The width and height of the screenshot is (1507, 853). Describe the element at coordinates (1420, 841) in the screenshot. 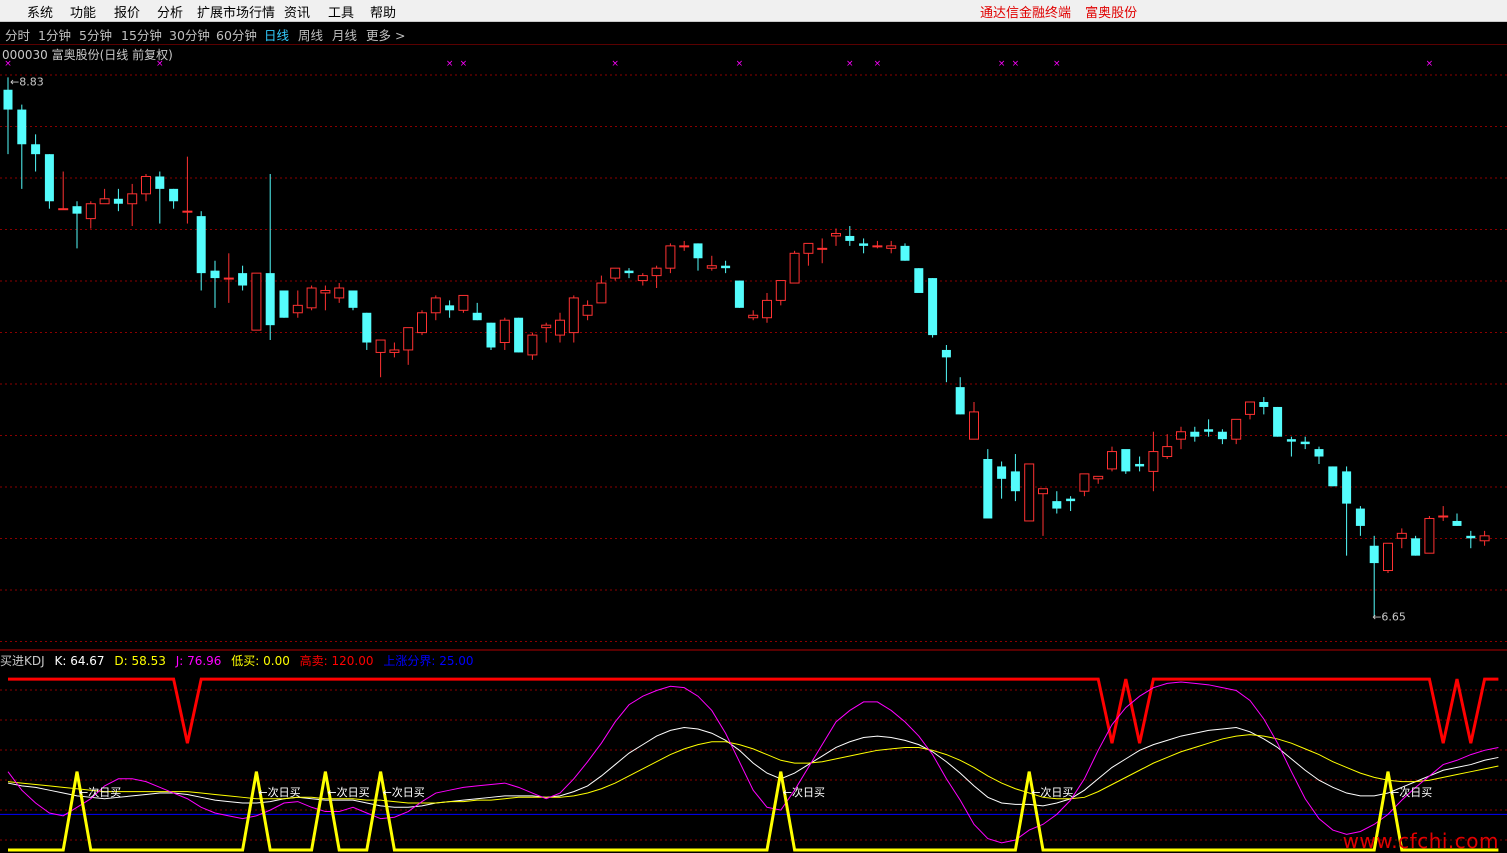

I see `watermark: www.cfchi.com` at that location.